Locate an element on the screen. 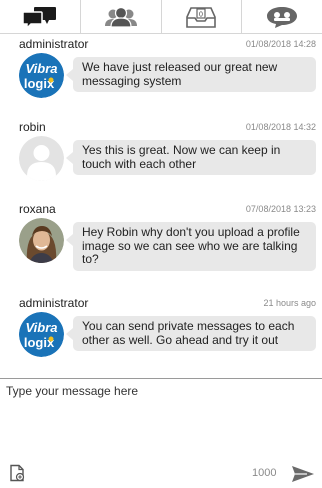 The width and height of the screenshot is (322, 488). inbox-count-icon: 0 is located at coordinates (201, 17).